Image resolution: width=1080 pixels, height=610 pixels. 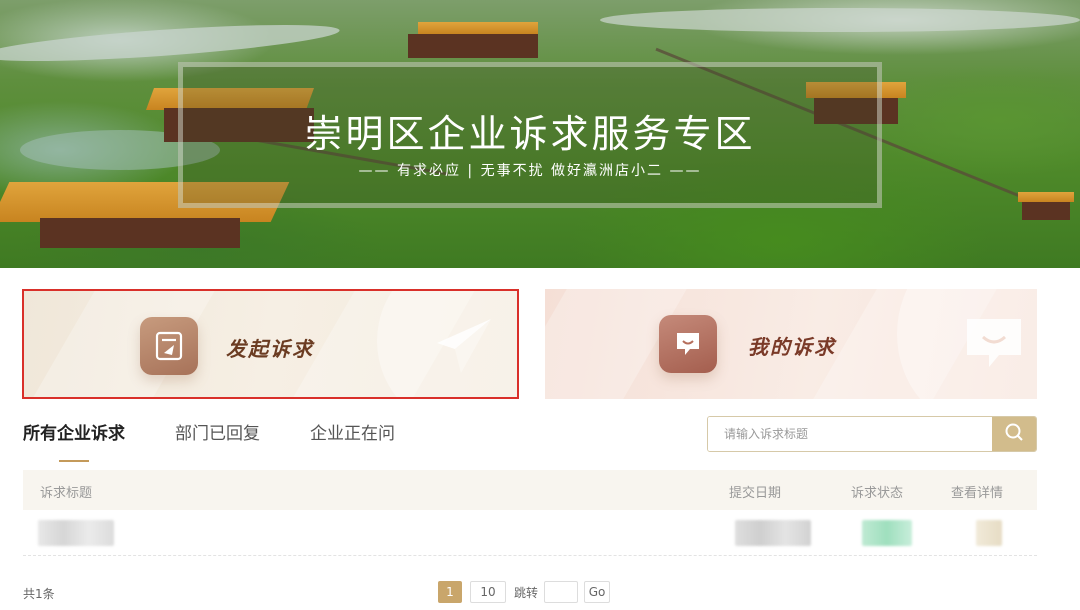 I want to click on column-status: 诉求状态, so click(x=877, y=493).